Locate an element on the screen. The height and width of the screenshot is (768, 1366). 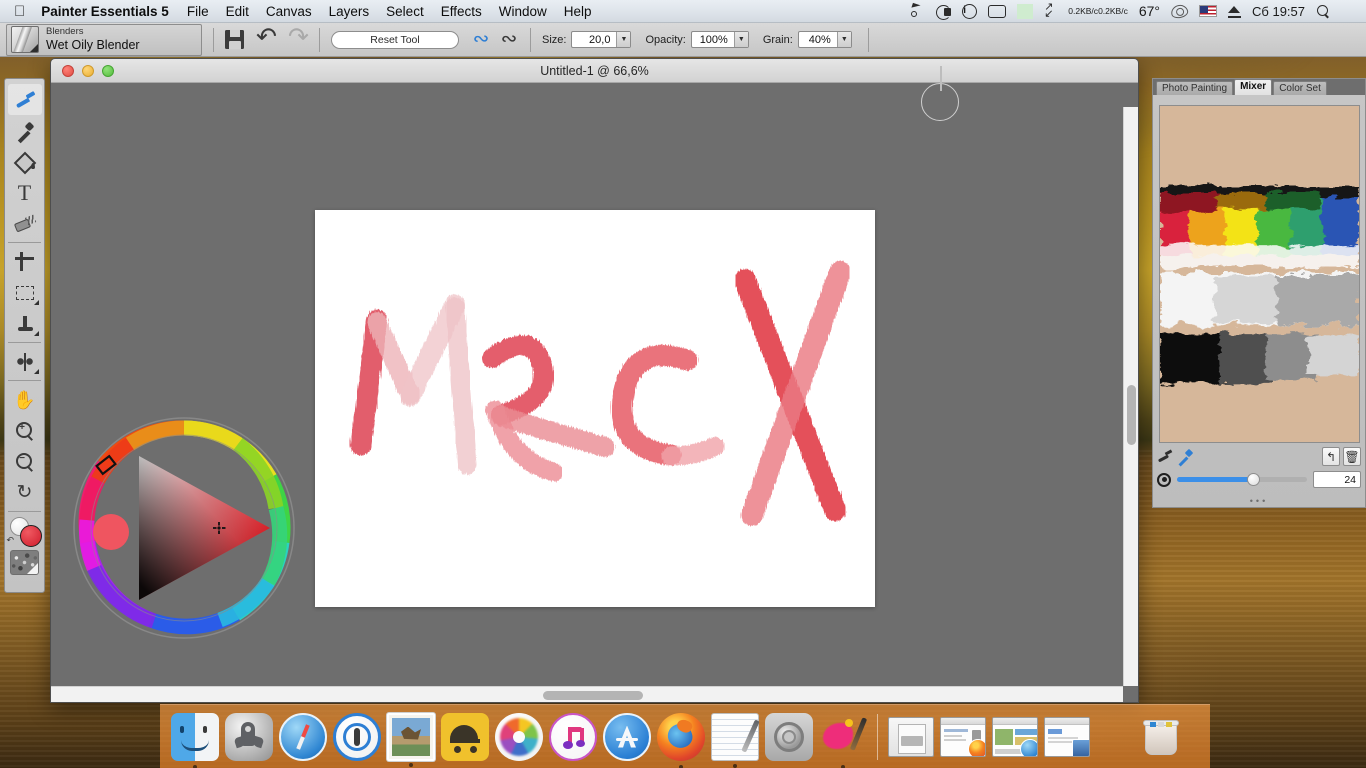
opacity-control: Opacity: 100% ▼ is located at coordinates (697, 39).